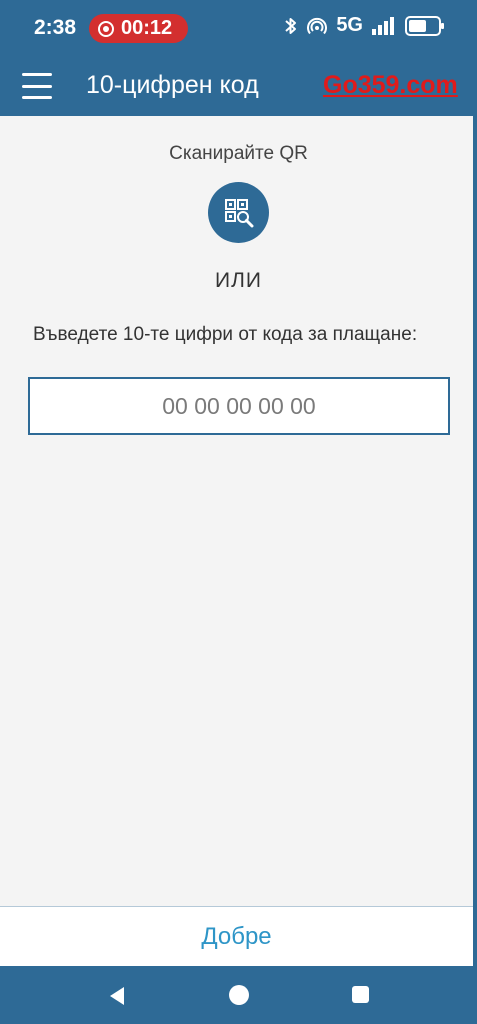 Image resolution: width=477 pixels, height=1024 pixels. I want to click on footer-bar: Добре, so click(236, 936).